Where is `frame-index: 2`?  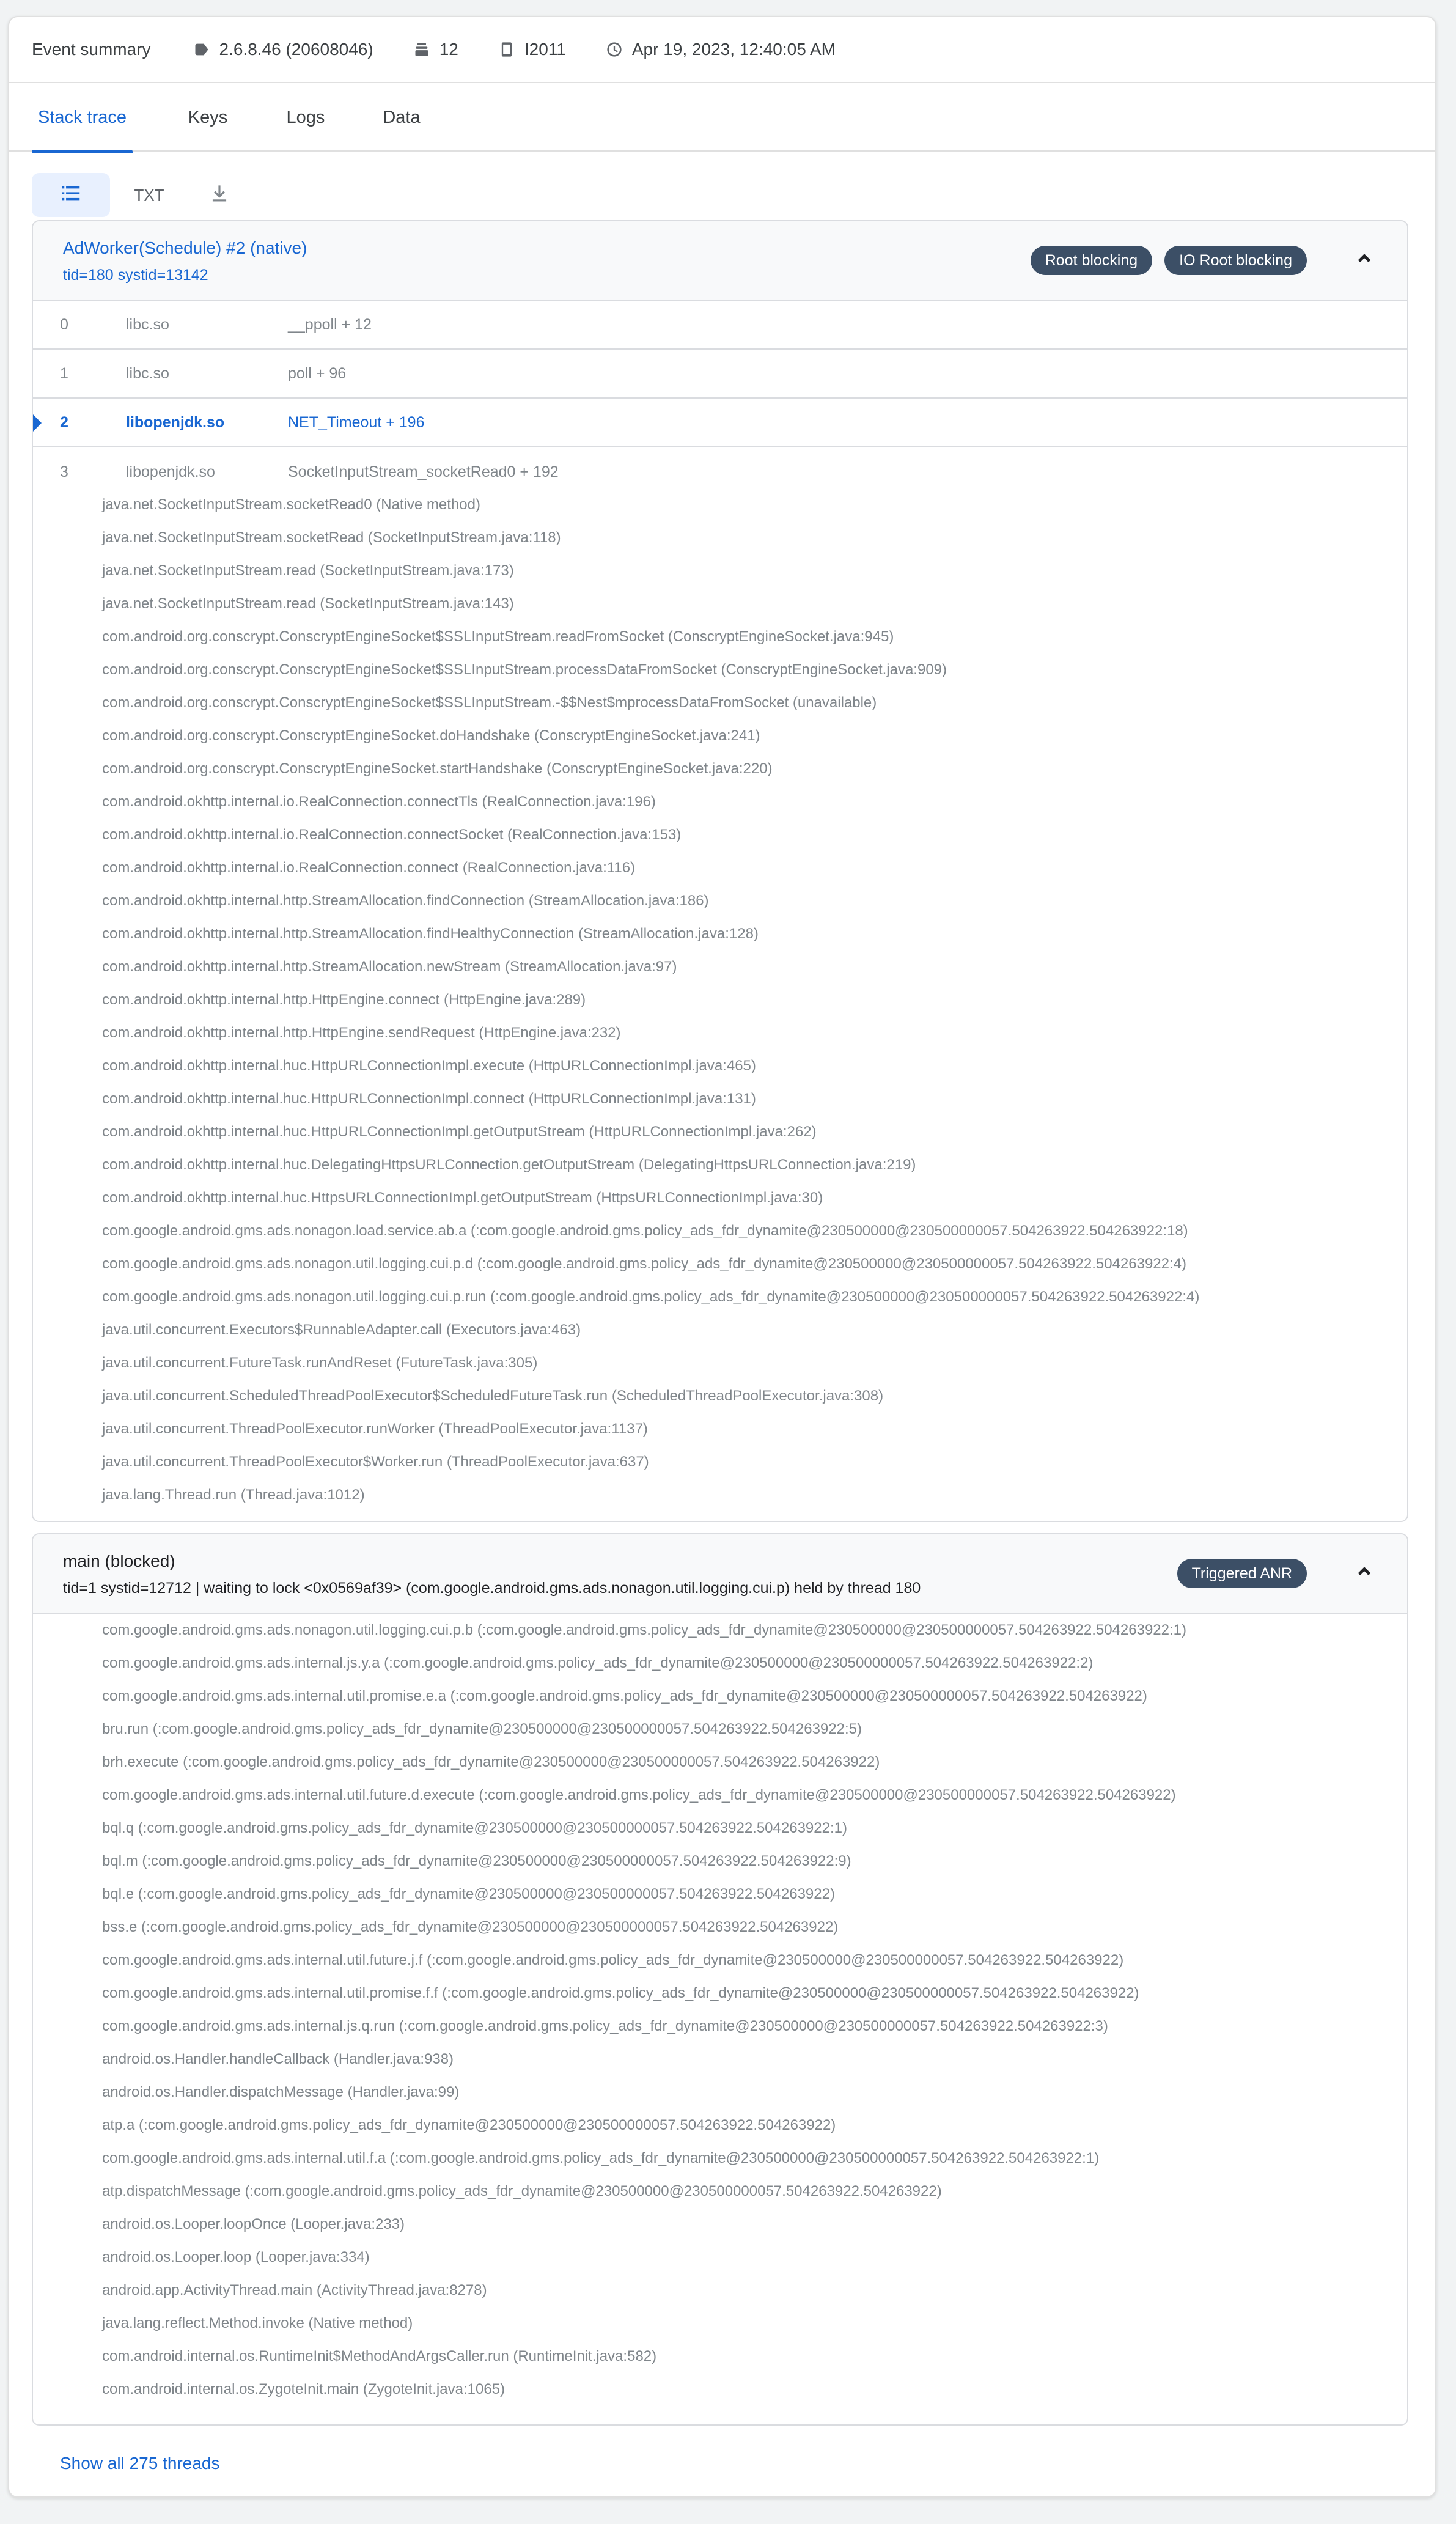
frame-index: 2 is located at coordinates (64, 422).